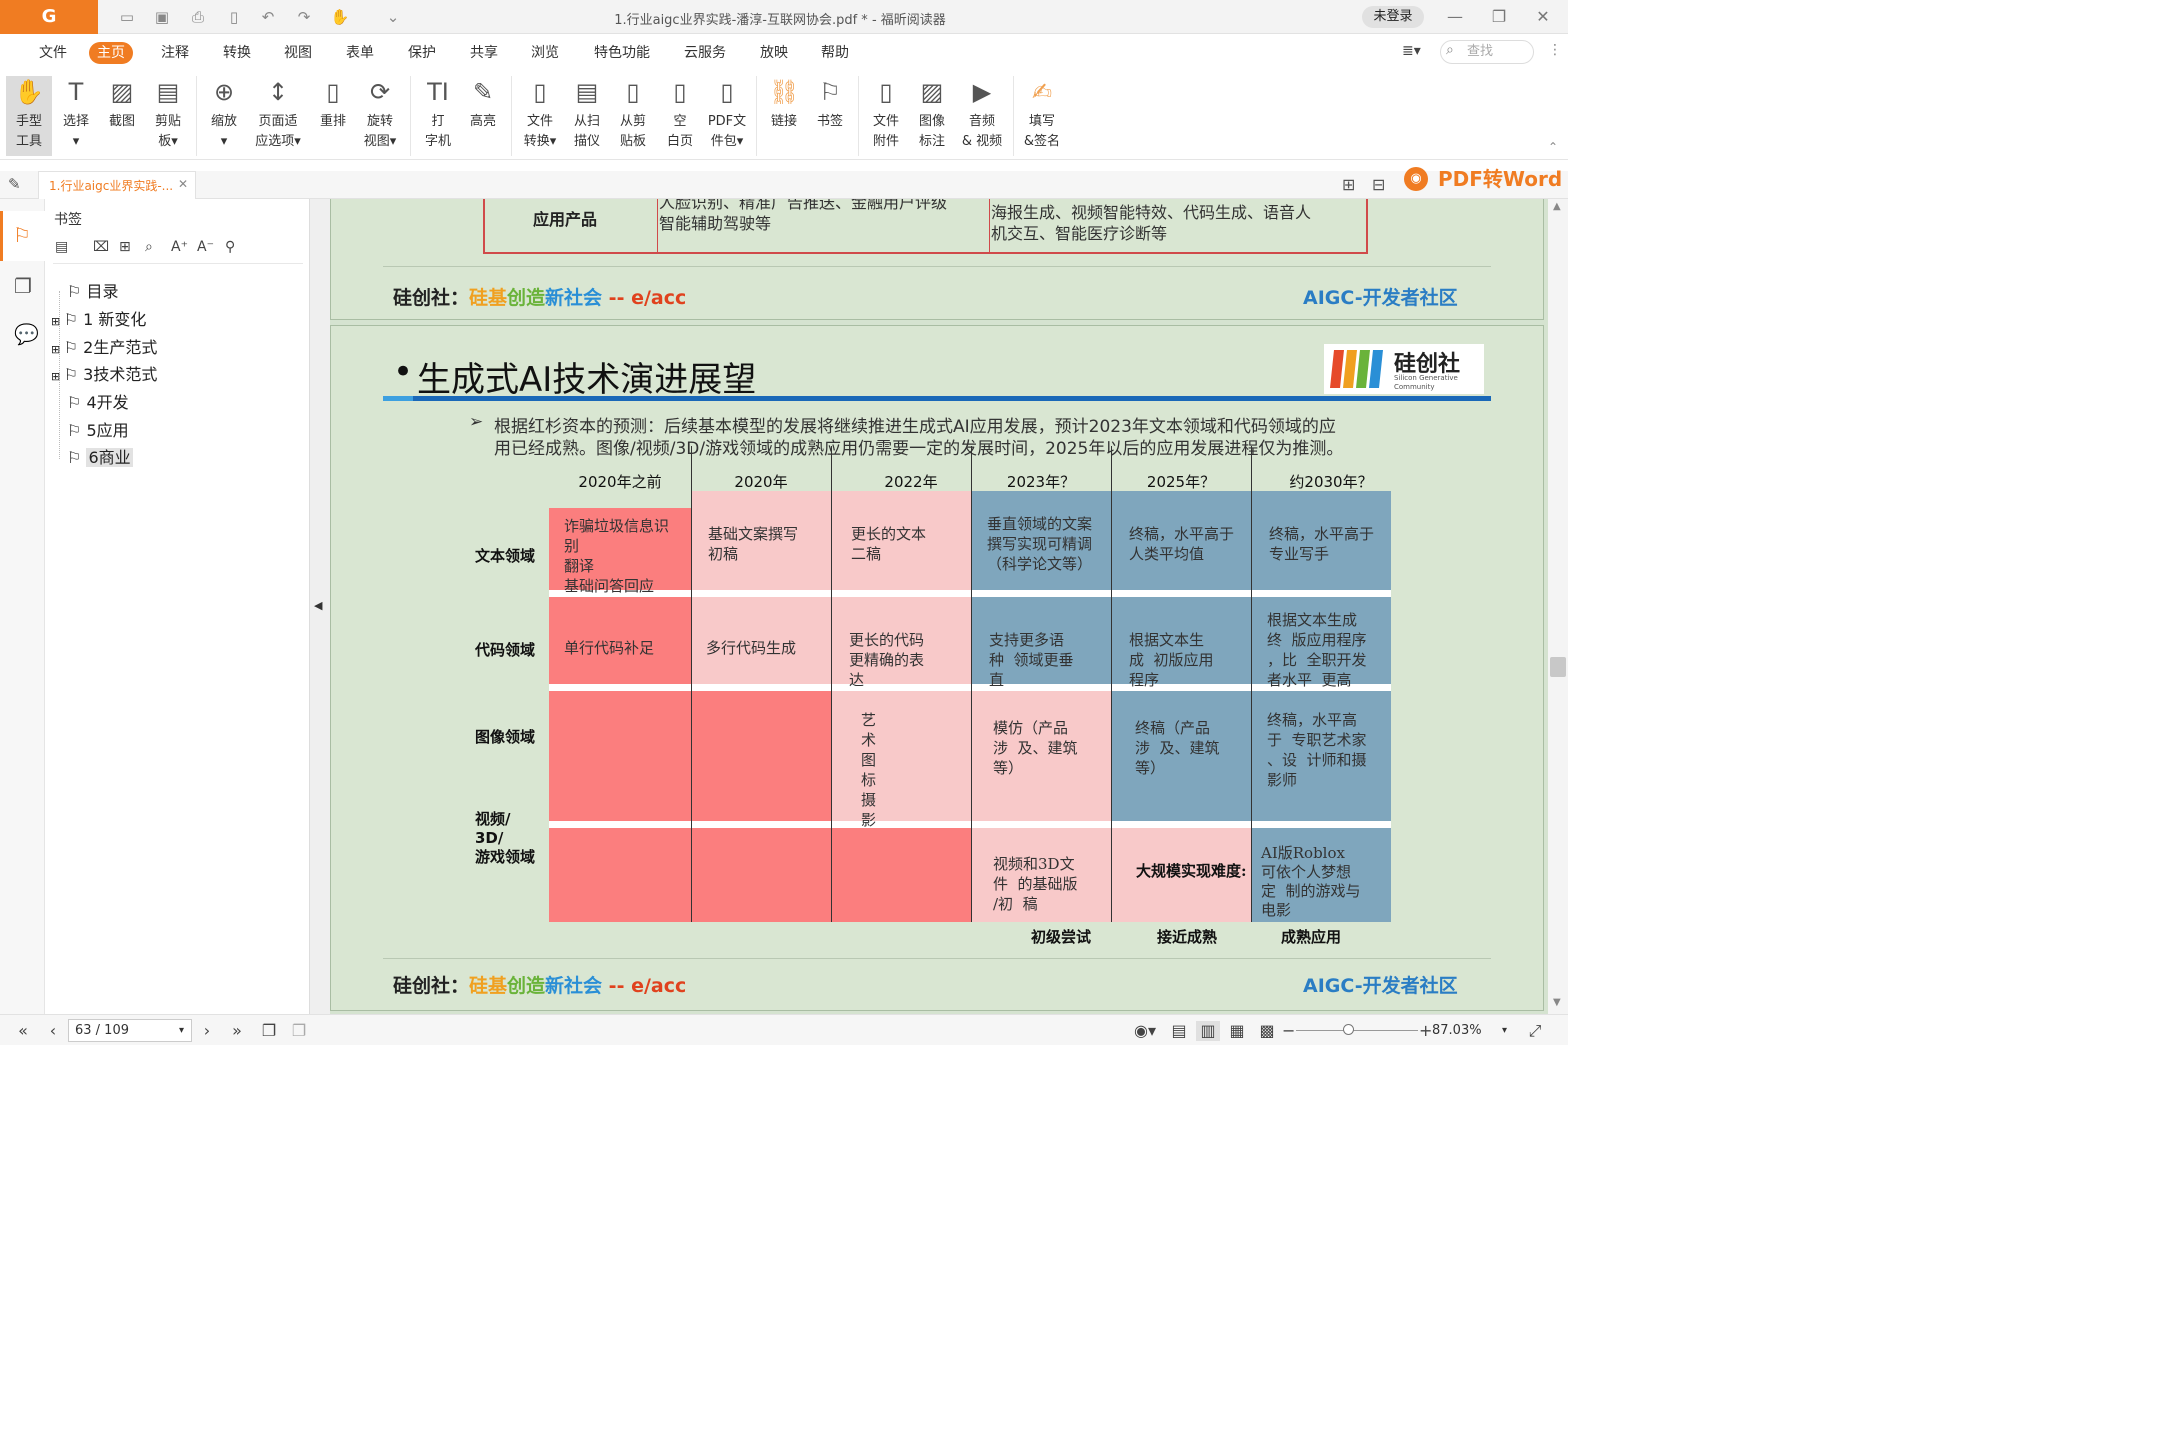 This screenshot has width=2160, height=1440. I want to click on close-tab-icon: ✕, so click(183, 184).